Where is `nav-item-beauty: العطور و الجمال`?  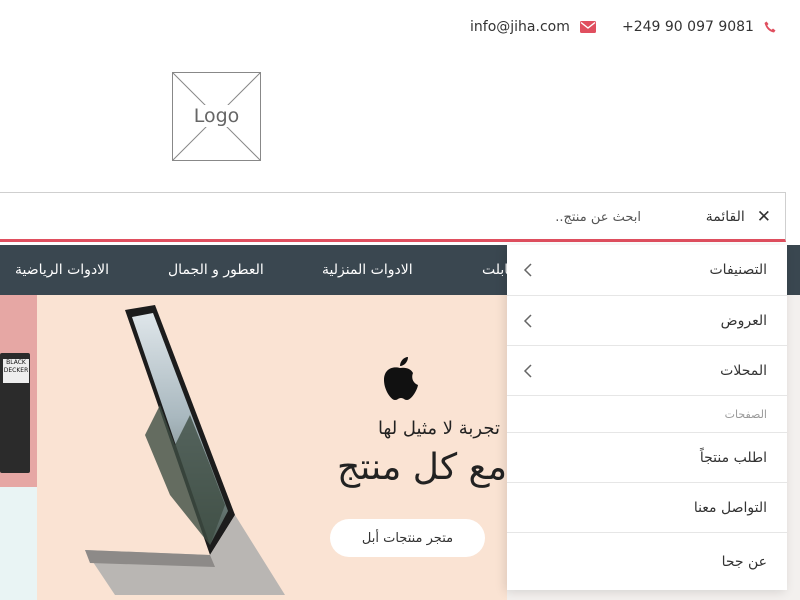
nav-item-beauty: العطور و الجمال is located at coordinates (216, 270).